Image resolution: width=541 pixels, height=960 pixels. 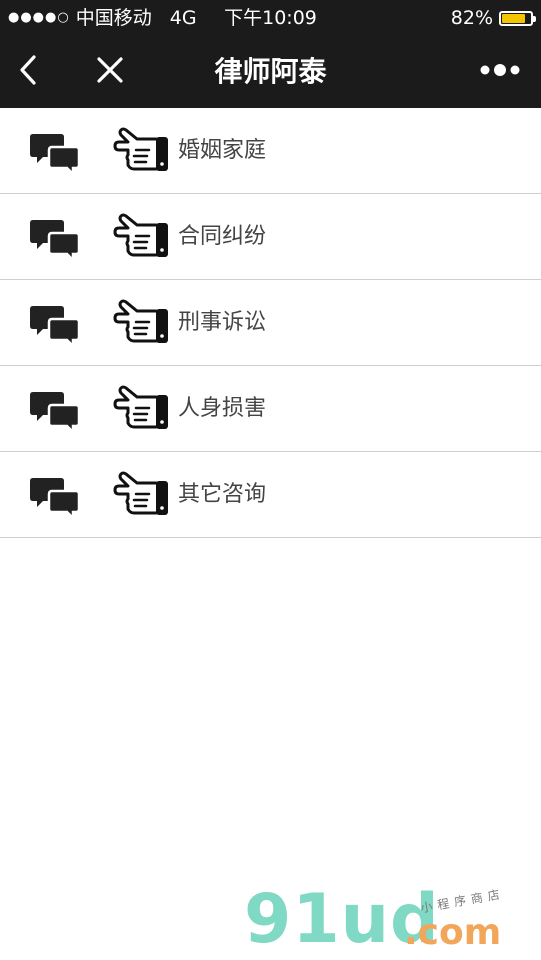 I want to click on list-item: 其它咨询, so click(x=270, y=495).